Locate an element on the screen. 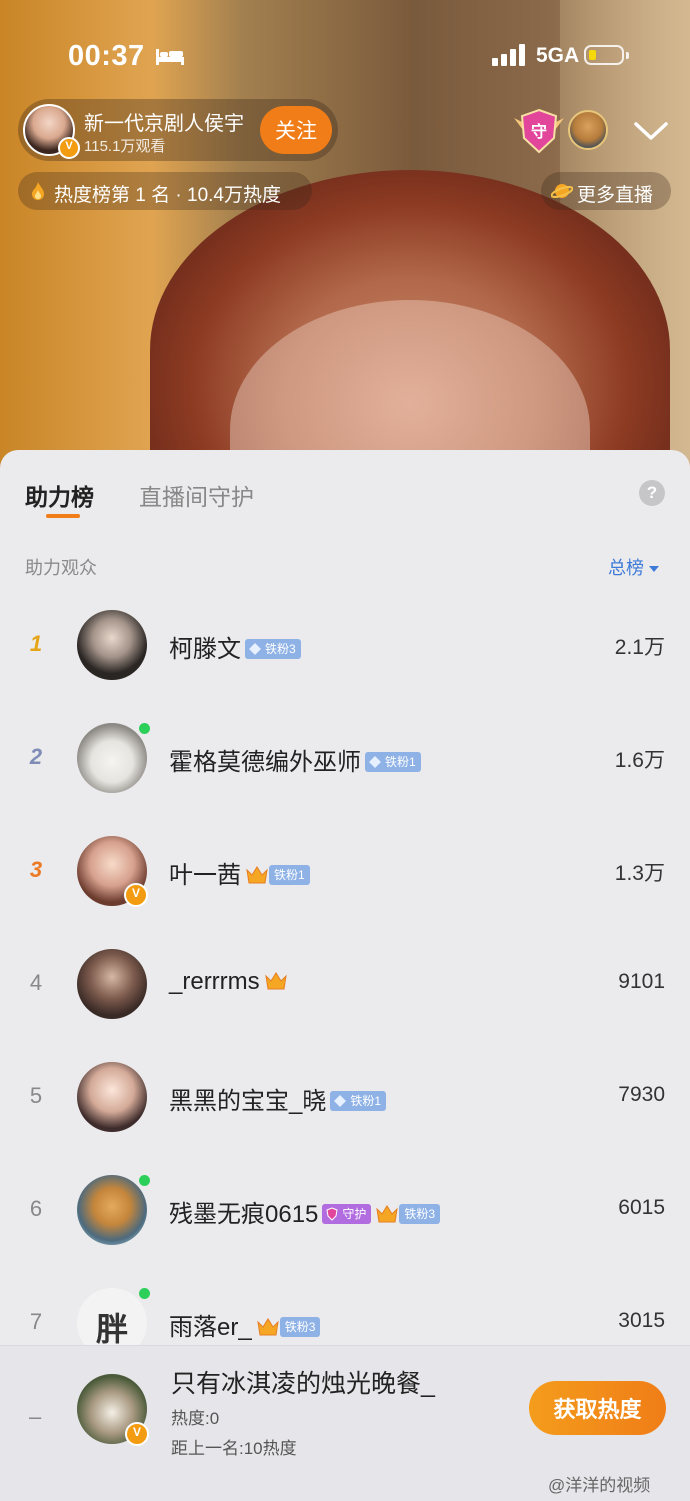  guard-badge: 守护 is located at coordinates (347, 1213).